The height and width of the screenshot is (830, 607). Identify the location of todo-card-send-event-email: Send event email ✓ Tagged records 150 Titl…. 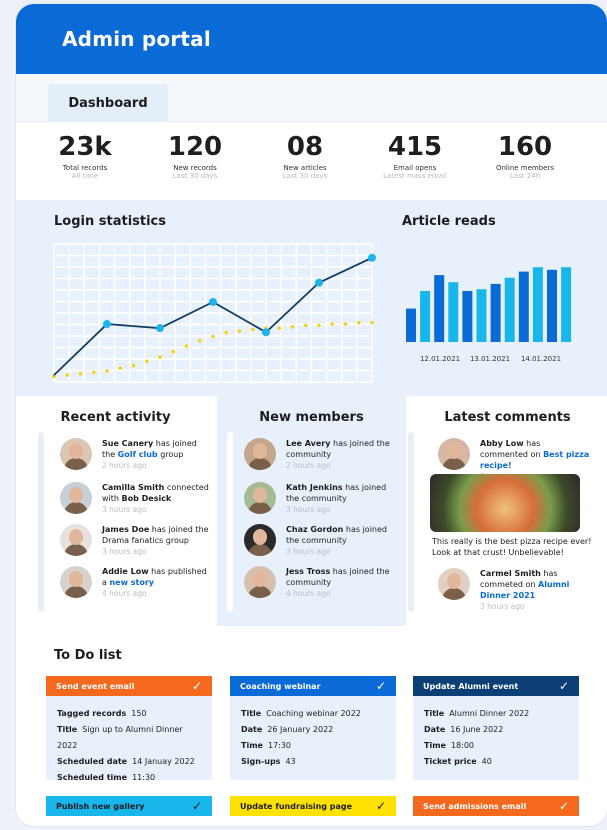
(129, 729).